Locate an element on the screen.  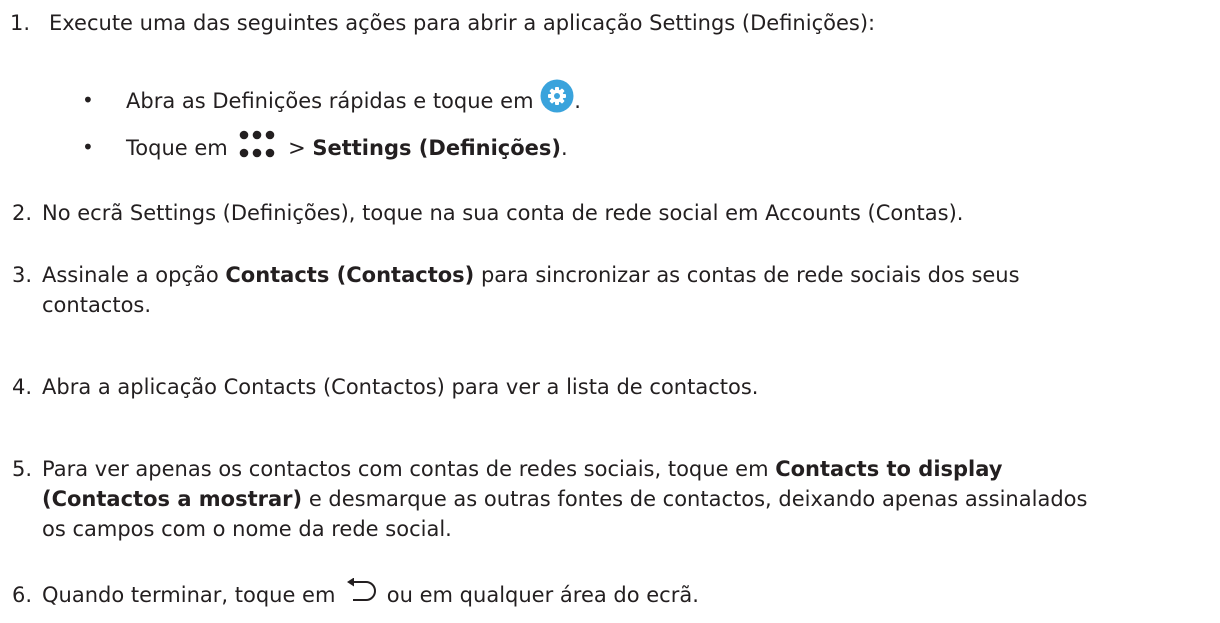
step-number: 4. is located at coordinates (22, 387).